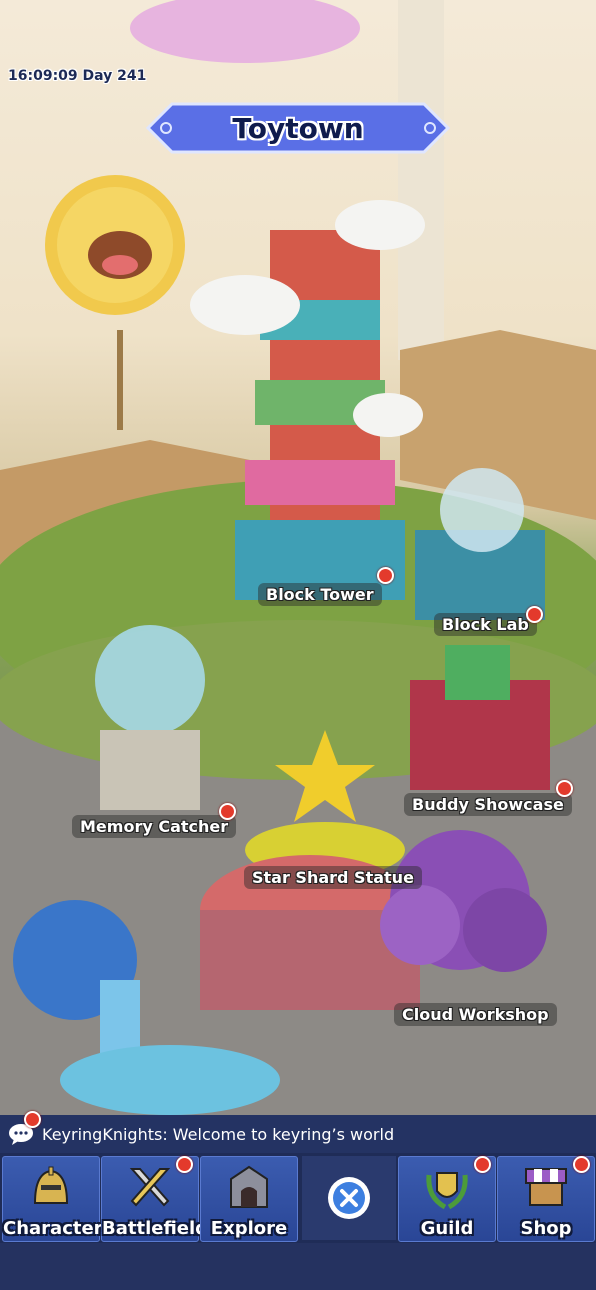  What do you see at coordinates (227, 811) in the screenshot?
I see `alert-dot-memory-catcher` at bounding box center [227, 811].